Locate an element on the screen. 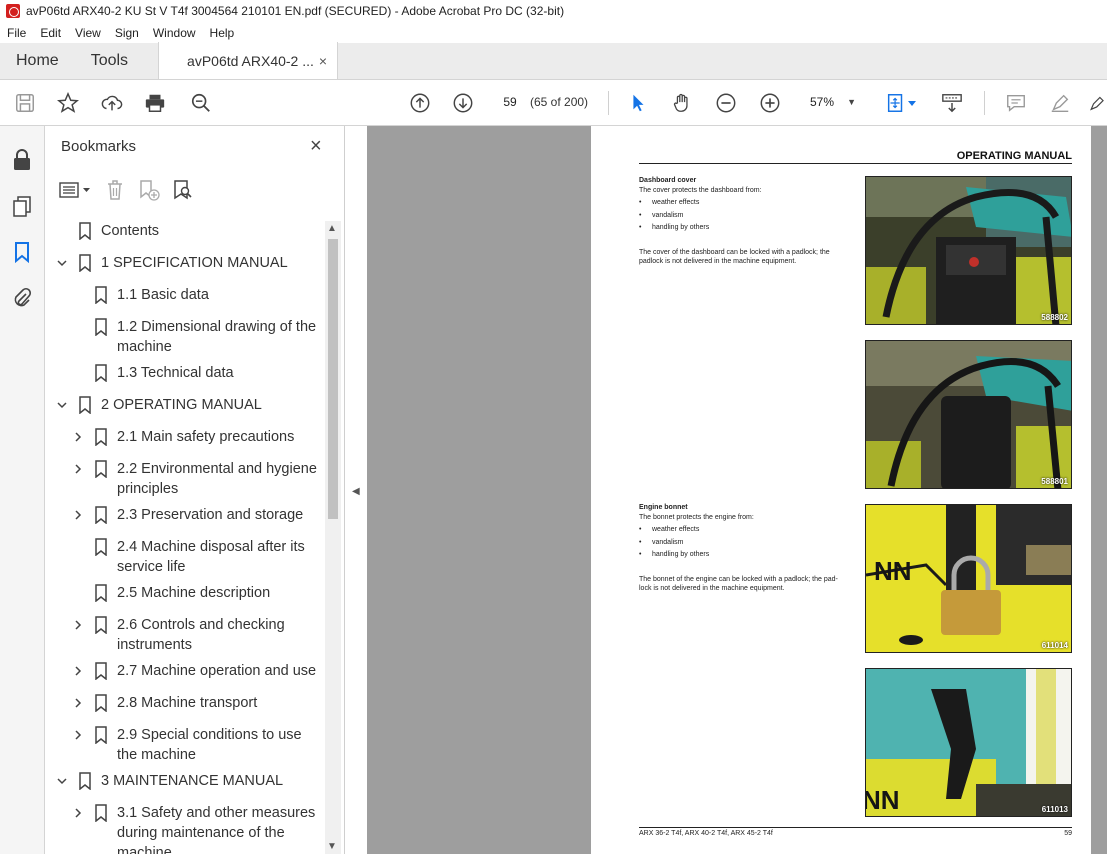 This screenshot has height=854, width=1107. bookmark-item: 2.7 Machine operation and use is located at coordinates (185, 671).